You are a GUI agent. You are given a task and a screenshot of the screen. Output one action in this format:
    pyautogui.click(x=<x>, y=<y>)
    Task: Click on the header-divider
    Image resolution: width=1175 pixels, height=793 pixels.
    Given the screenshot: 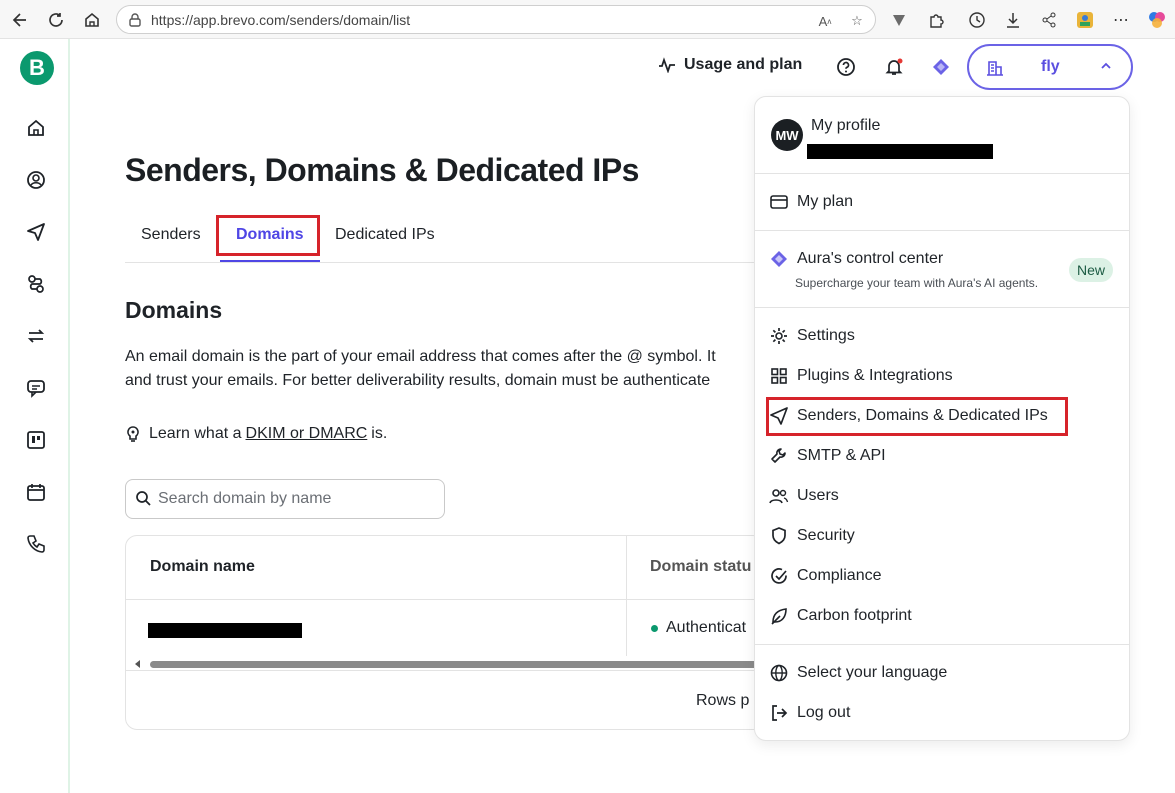 What is the action you would take?
    pyautogui.click(x=445, y=599)
    